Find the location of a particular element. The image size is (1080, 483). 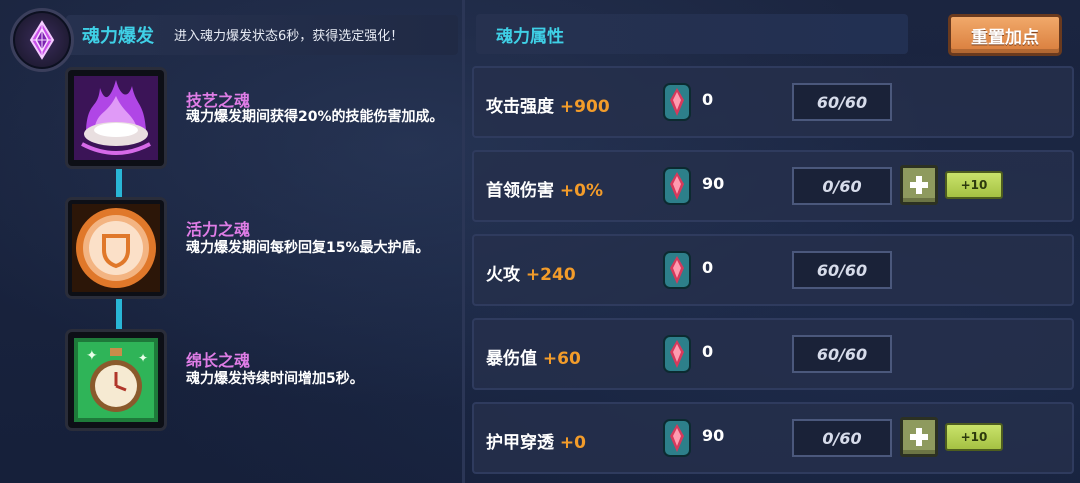

soul-crystal-icon is located at coordinates (42, 40).